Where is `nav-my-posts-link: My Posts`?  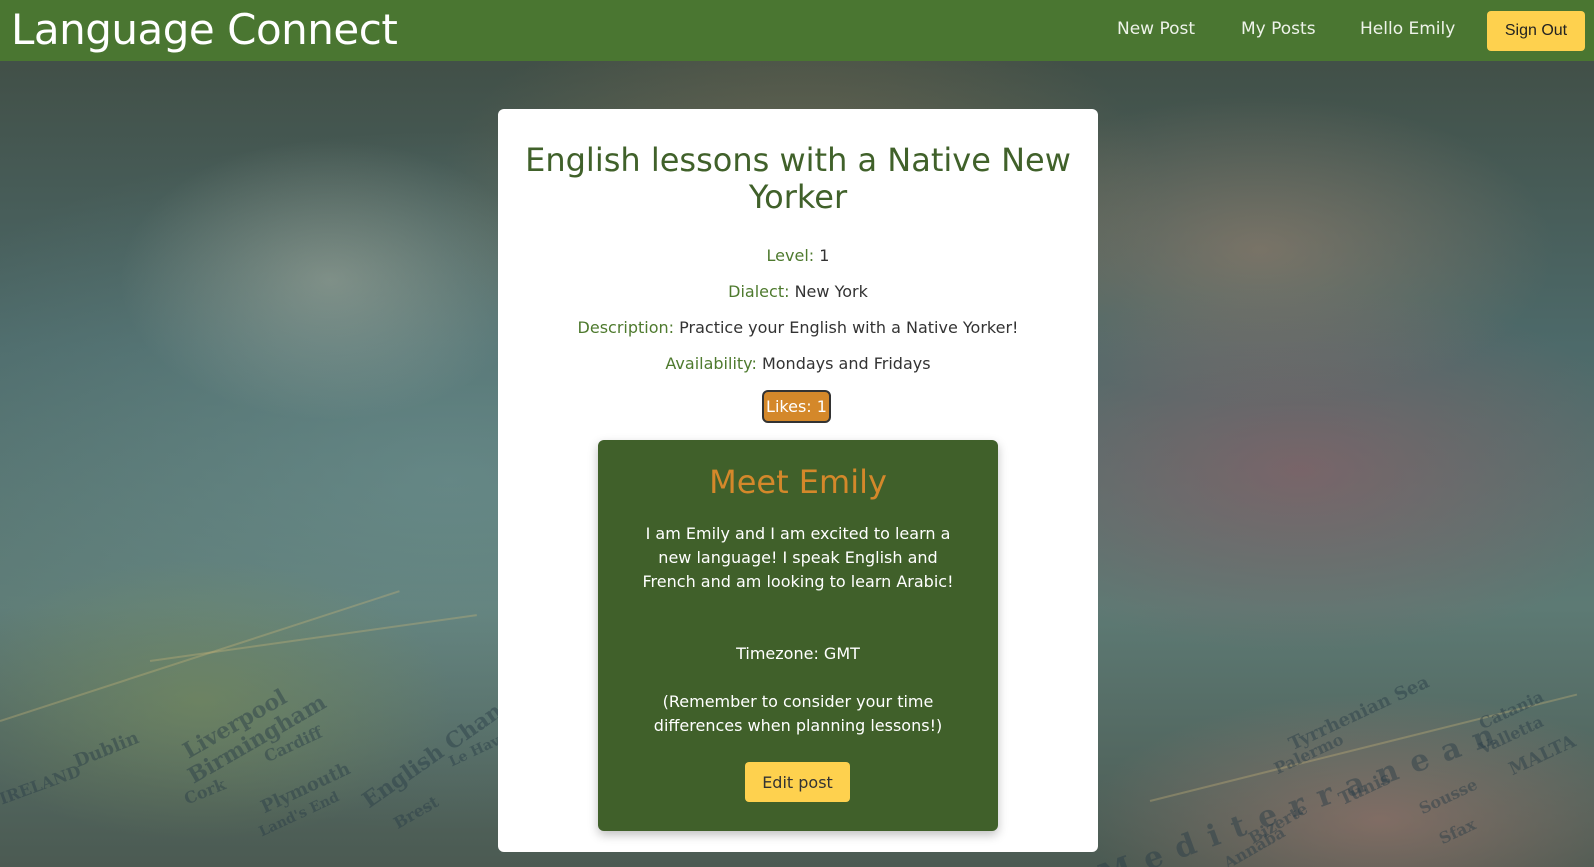
nav-my-posts-link: My Posts is located at coordinates (1278, 29).